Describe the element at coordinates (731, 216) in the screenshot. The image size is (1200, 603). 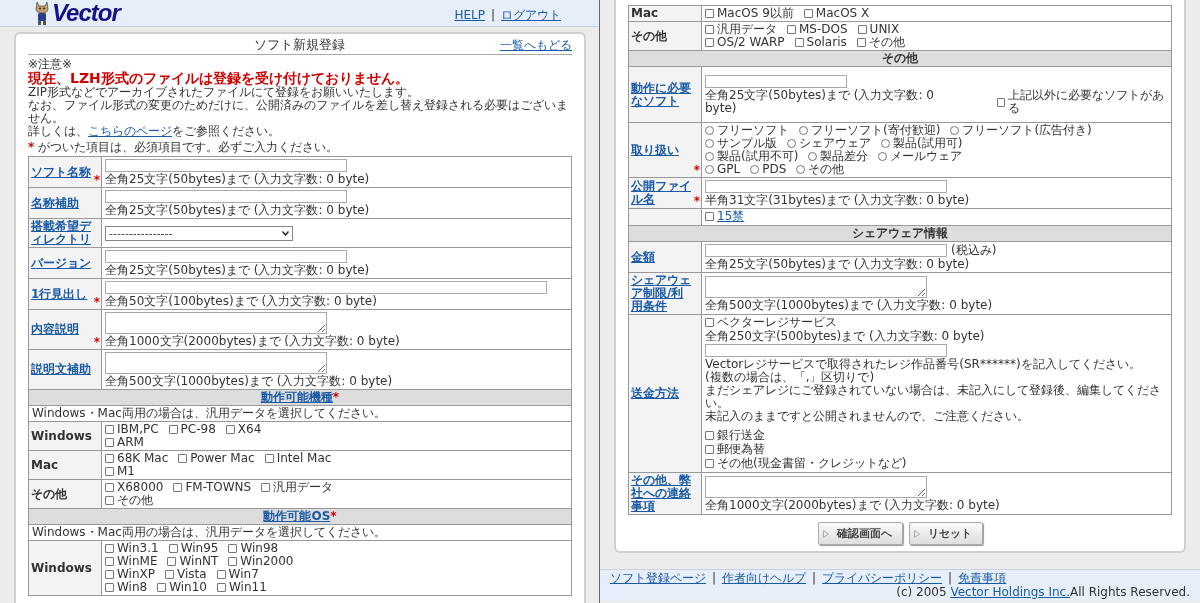
I see `rating-link: 15禁` at that location.